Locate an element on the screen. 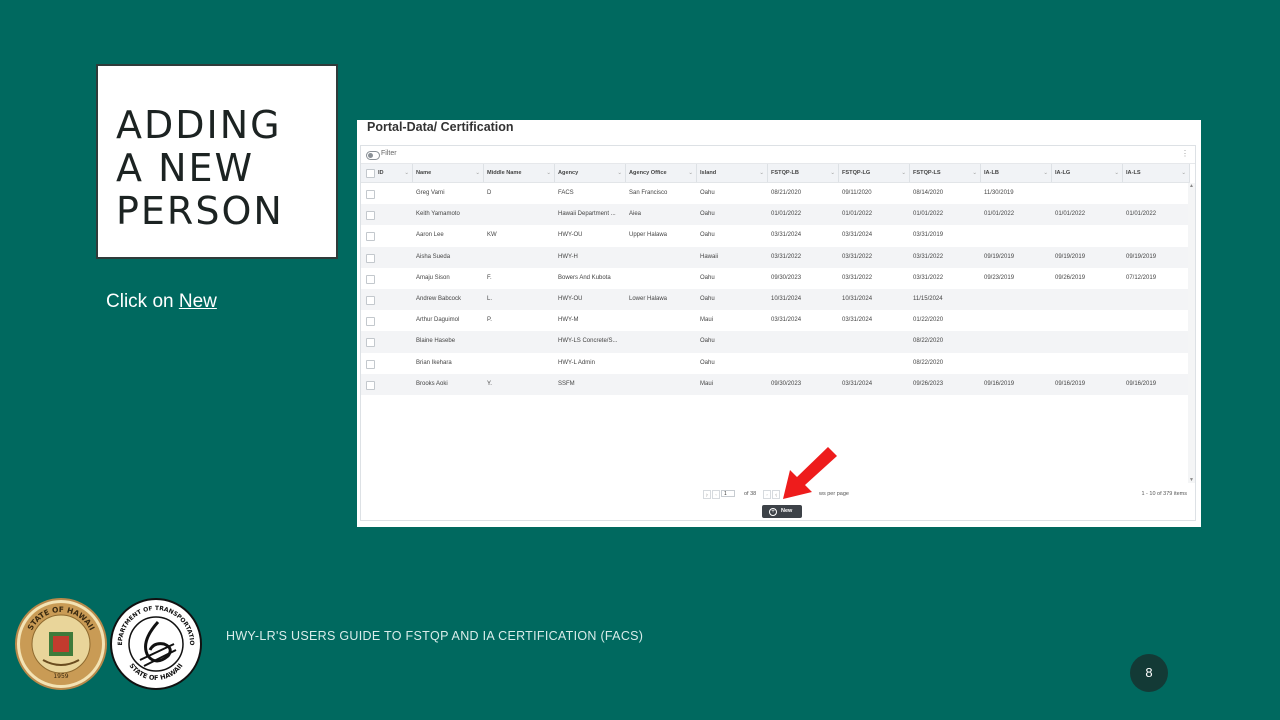 The width and height of the screenshot is (1280, 720). page-number-input: 1 is located at coordinates (728, 493).